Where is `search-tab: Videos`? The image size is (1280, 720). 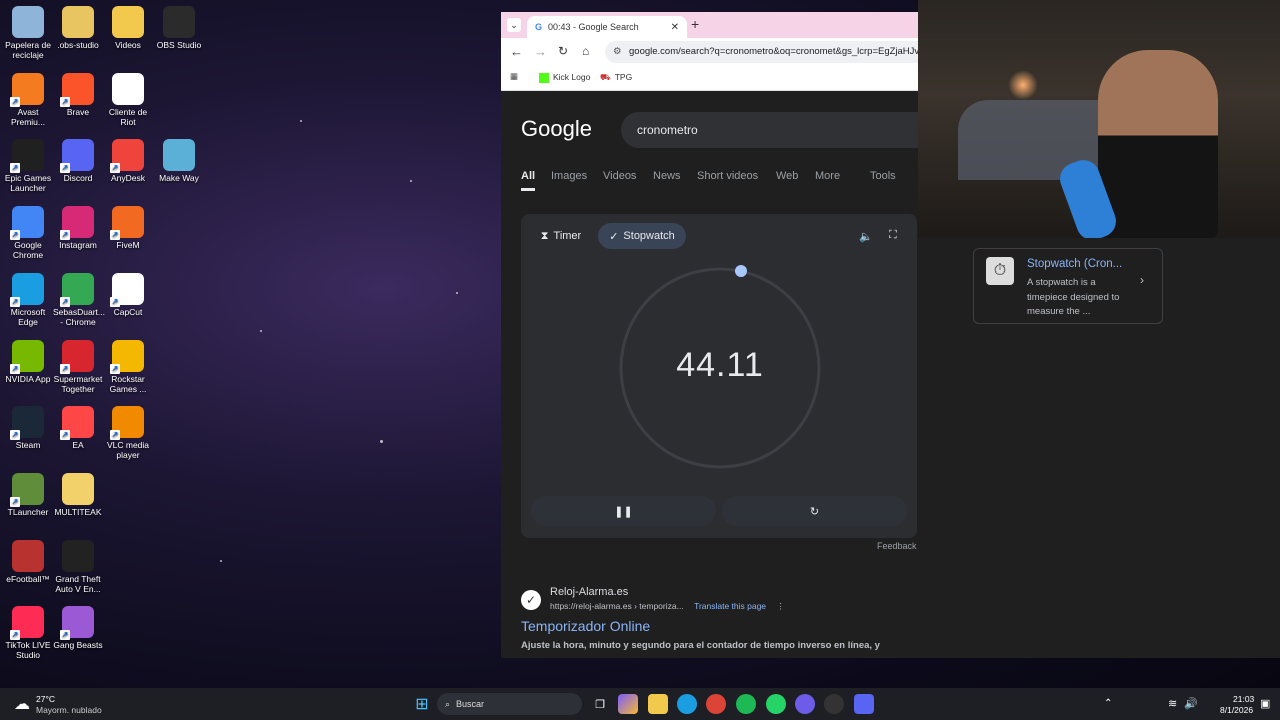 search-tab: Videos is located at coordinates (619, 176).